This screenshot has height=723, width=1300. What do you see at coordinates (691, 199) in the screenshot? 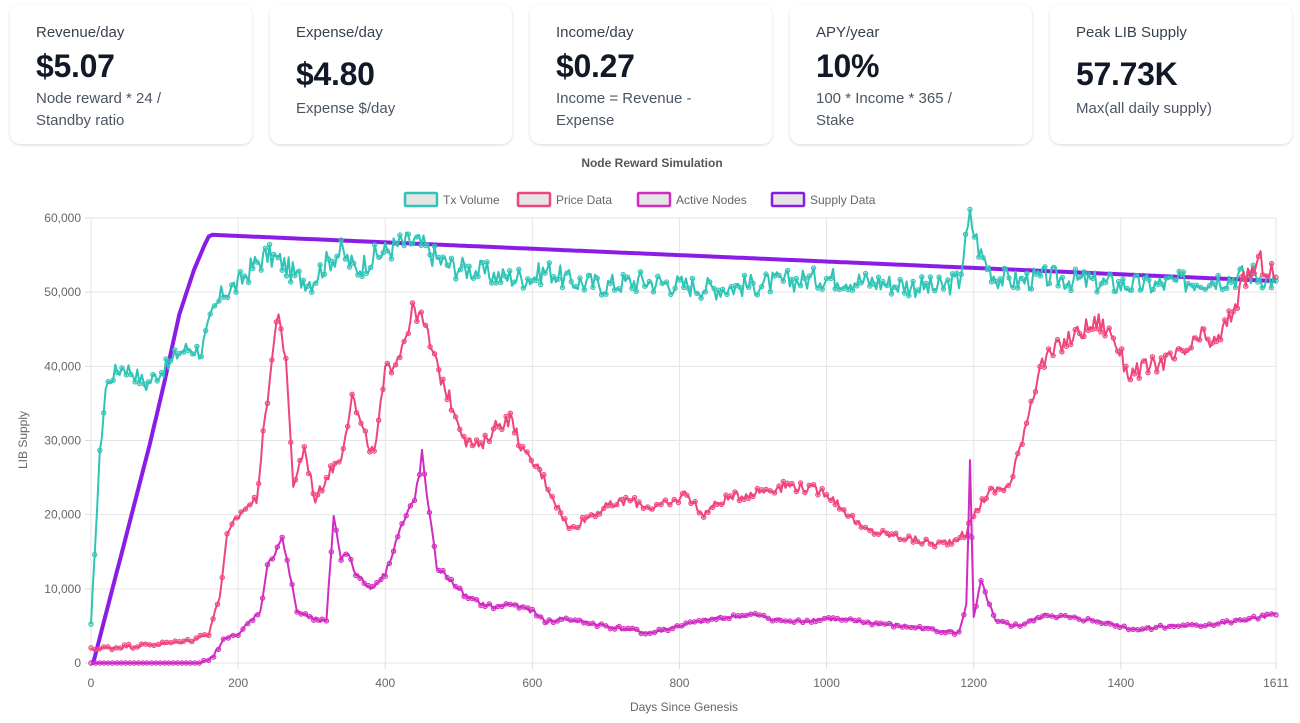
I see `legend-item: Active Nodes` at bounding box center [691, 199].